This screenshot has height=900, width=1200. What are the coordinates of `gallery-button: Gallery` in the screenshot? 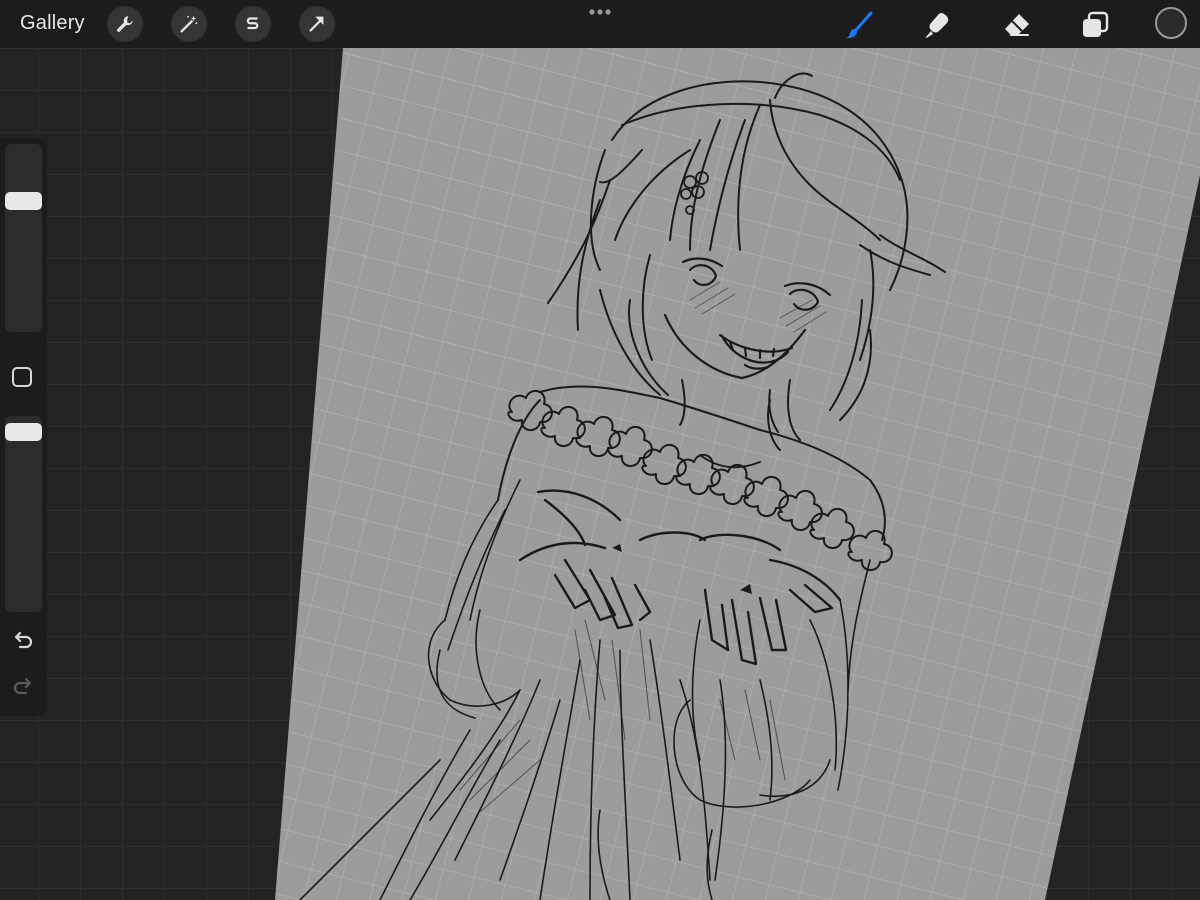 It's located at (52, 23).